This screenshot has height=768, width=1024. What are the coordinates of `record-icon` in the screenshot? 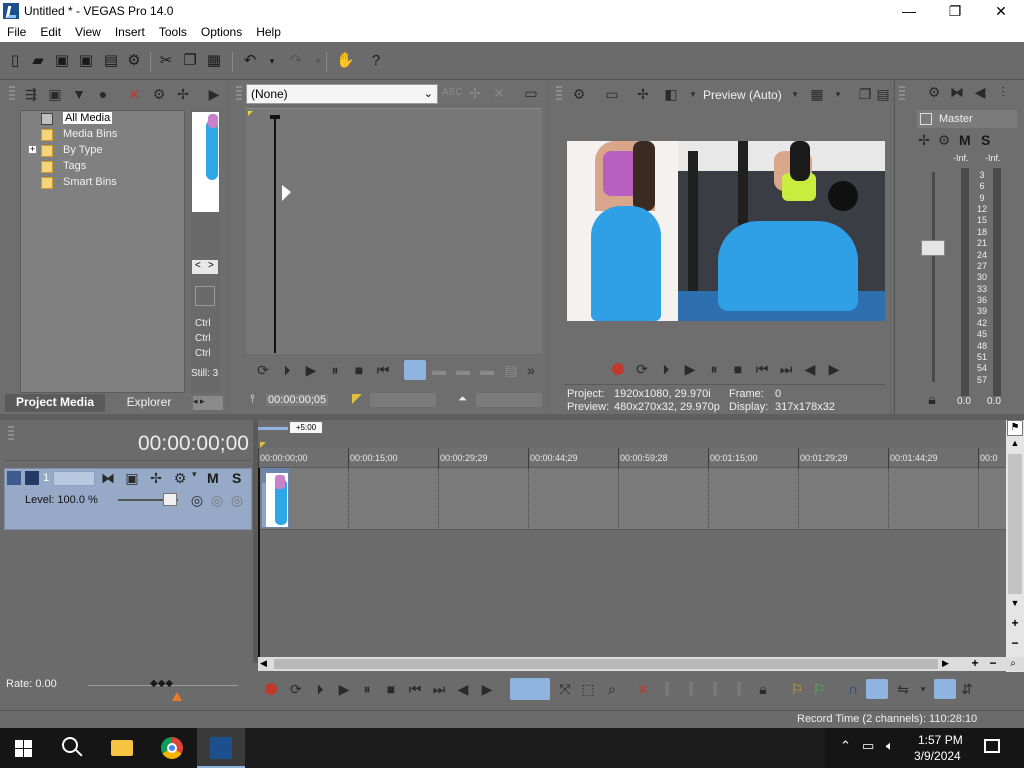 It's located at (271, 689).